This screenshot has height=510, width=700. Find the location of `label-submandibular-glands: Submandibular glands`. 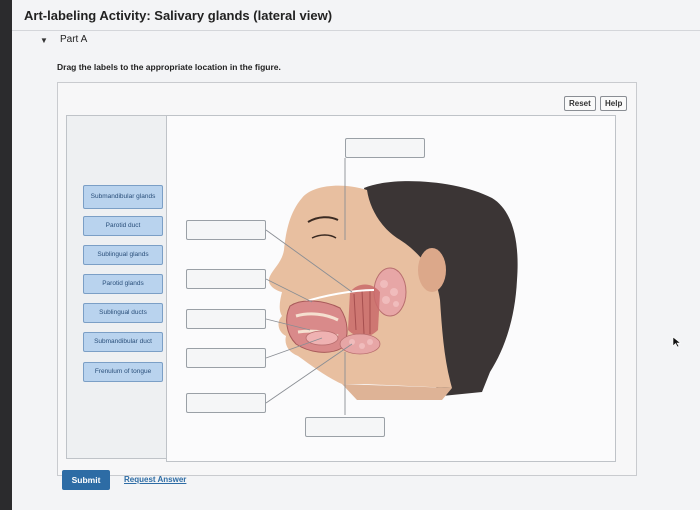

label-submandibular-glands: Submandibular glands is located at coordinates (123, 197).